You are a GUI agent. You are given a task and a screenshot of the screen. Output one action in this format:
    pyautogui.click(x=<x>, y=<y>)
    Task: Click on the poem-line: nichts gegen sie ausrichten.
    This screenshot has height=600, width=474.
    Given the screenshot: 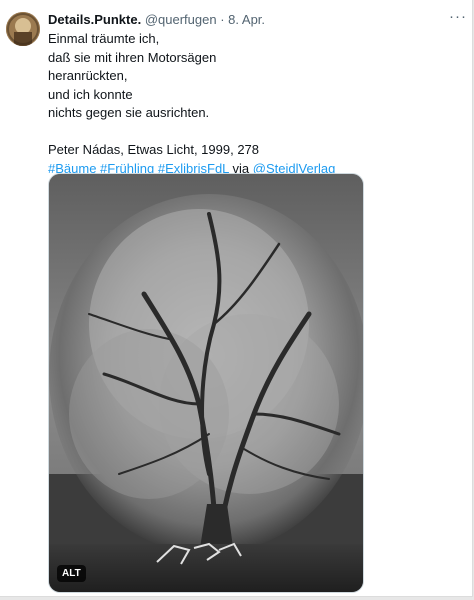 What is the action you would take?
    pyautogui.click(x=129, y=112)
    